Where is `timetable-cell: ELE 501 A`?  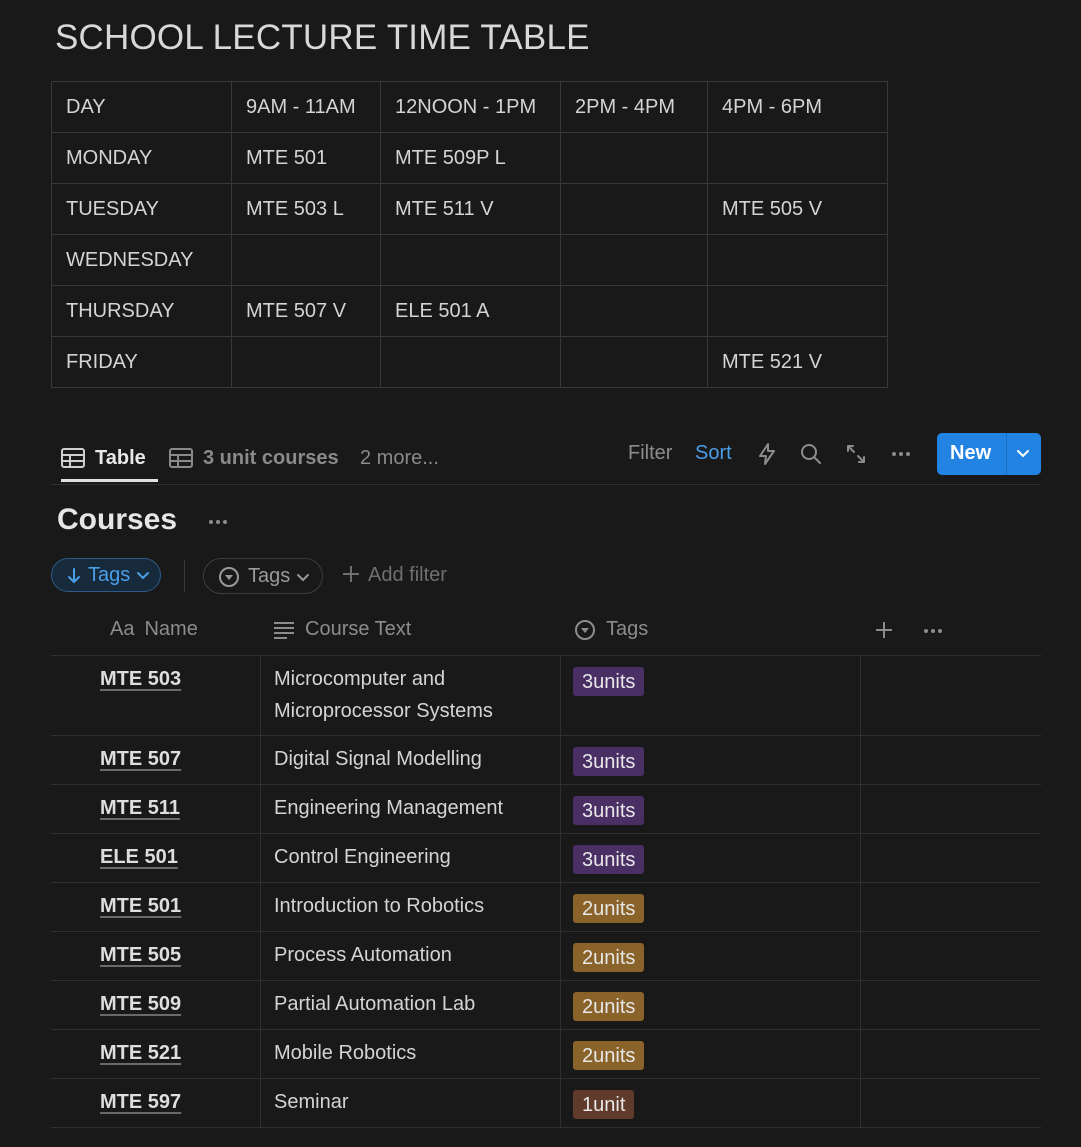 timetable-cell: ELE 501 A is located at coordinates (470, 311).